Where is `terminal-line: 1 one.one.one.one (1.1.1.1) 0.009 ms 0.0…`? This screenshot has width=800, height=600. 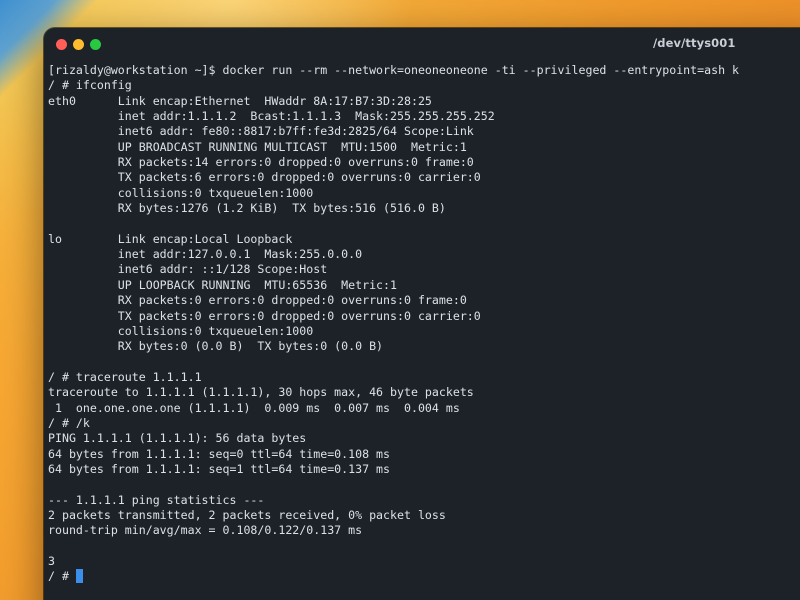 terminal-line: 1 one.one.one.one (1.1.1.1) 0.009 ms 0.0… is located at coordinates (254, 407).